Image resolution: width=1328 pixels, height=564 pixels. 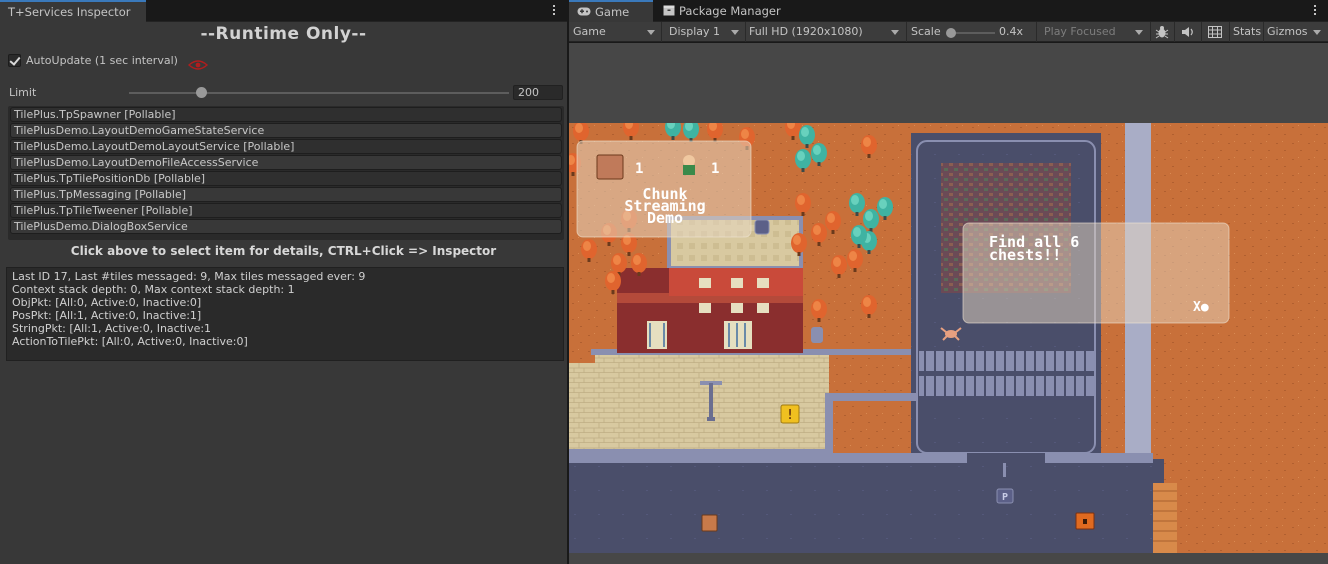 I want to click on message-overlay: Find all 6 chests!! X●, so click(x=1096, y=273).